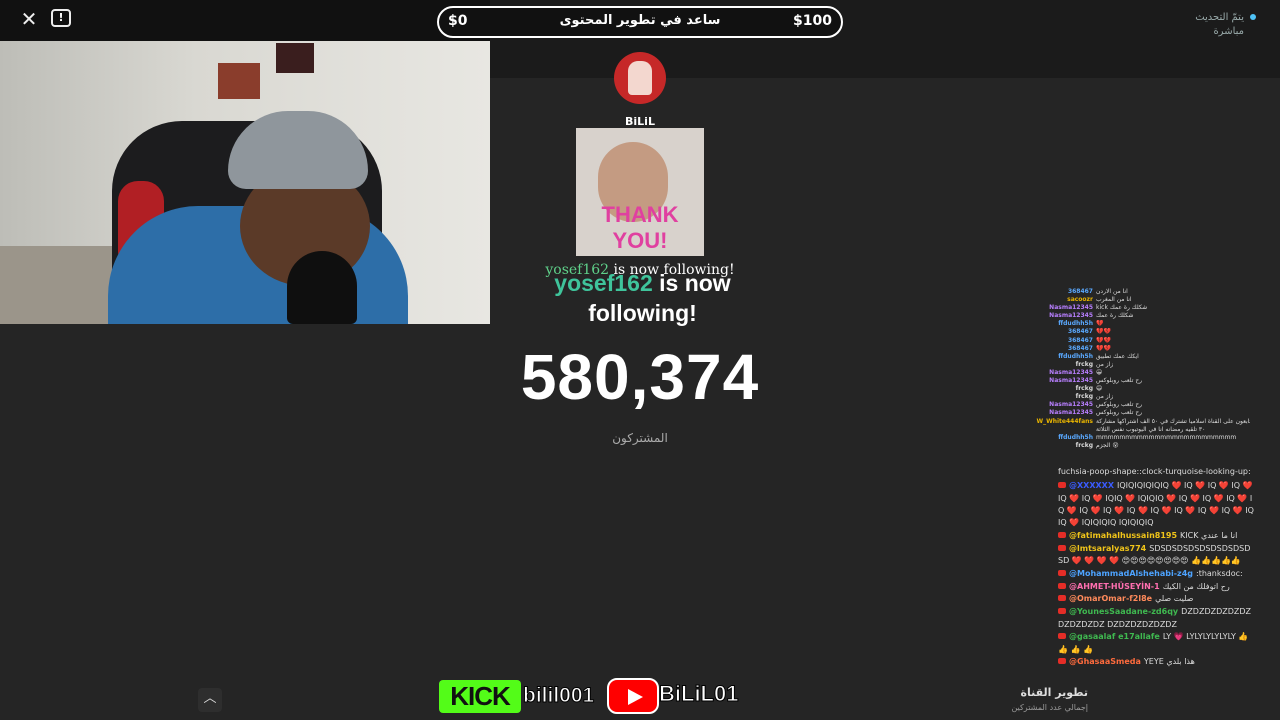  What do you see at coordinates (603, 283) in the screenshot?
I see `follow-user-big: yosef162` at bounding box center [603, 283].